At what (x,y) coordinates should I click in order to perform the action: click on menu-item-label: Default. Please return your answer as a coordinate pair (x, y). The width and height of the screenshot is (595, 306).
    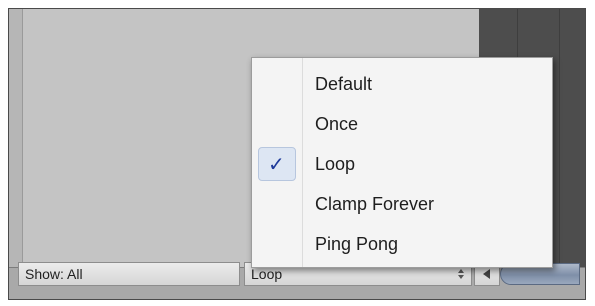
    Looking at the image, I should click on (344, 84).